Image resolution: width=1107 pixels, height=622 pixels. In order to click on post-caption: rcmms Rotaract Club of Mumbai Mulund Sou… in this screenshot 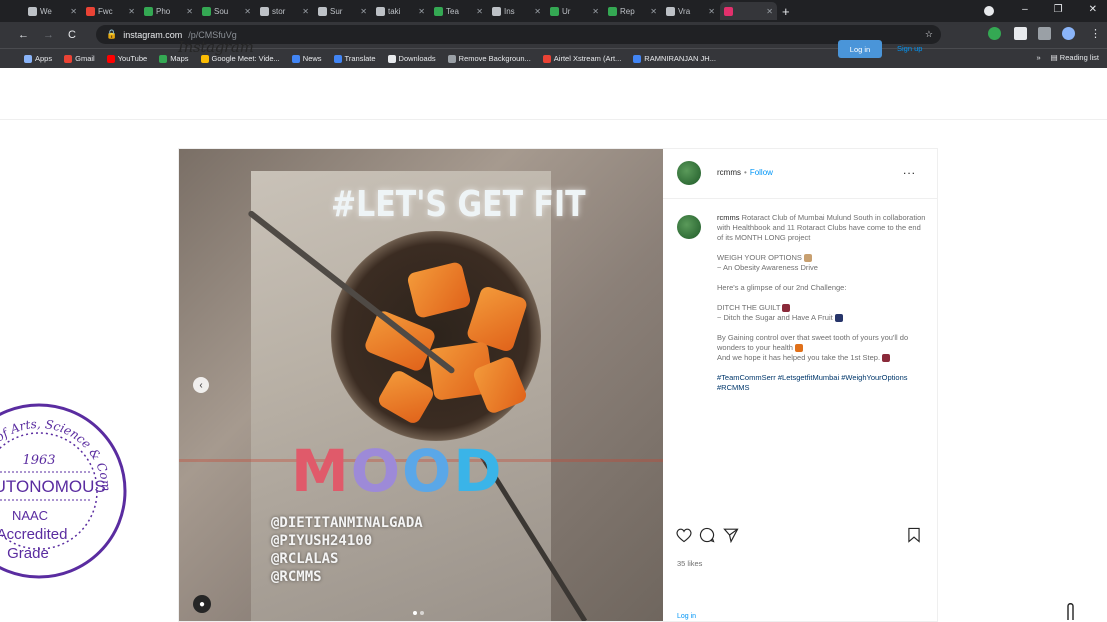, I will do `click(822, 359)`.